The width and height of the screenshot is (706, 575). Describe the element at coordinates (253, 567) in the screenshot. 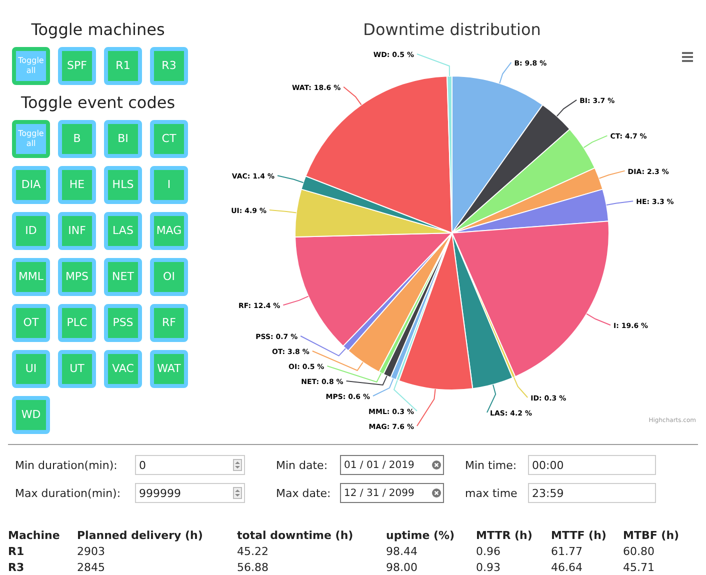

I see `table-cell-text: 56.88` at that location.